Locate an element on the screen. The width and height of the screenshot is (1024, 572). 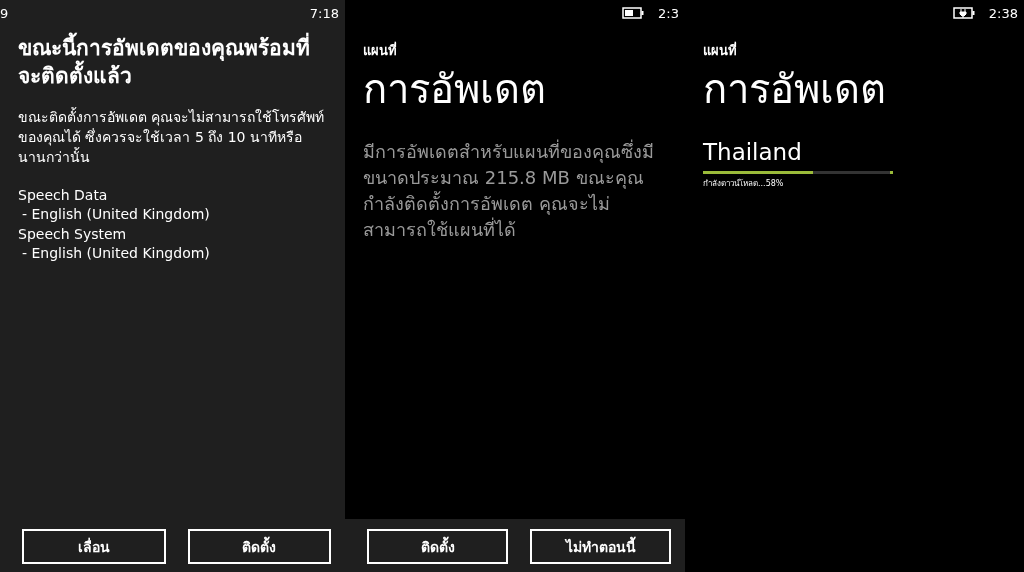
status-time: 2:38 is located at coordinates (1003, 13).